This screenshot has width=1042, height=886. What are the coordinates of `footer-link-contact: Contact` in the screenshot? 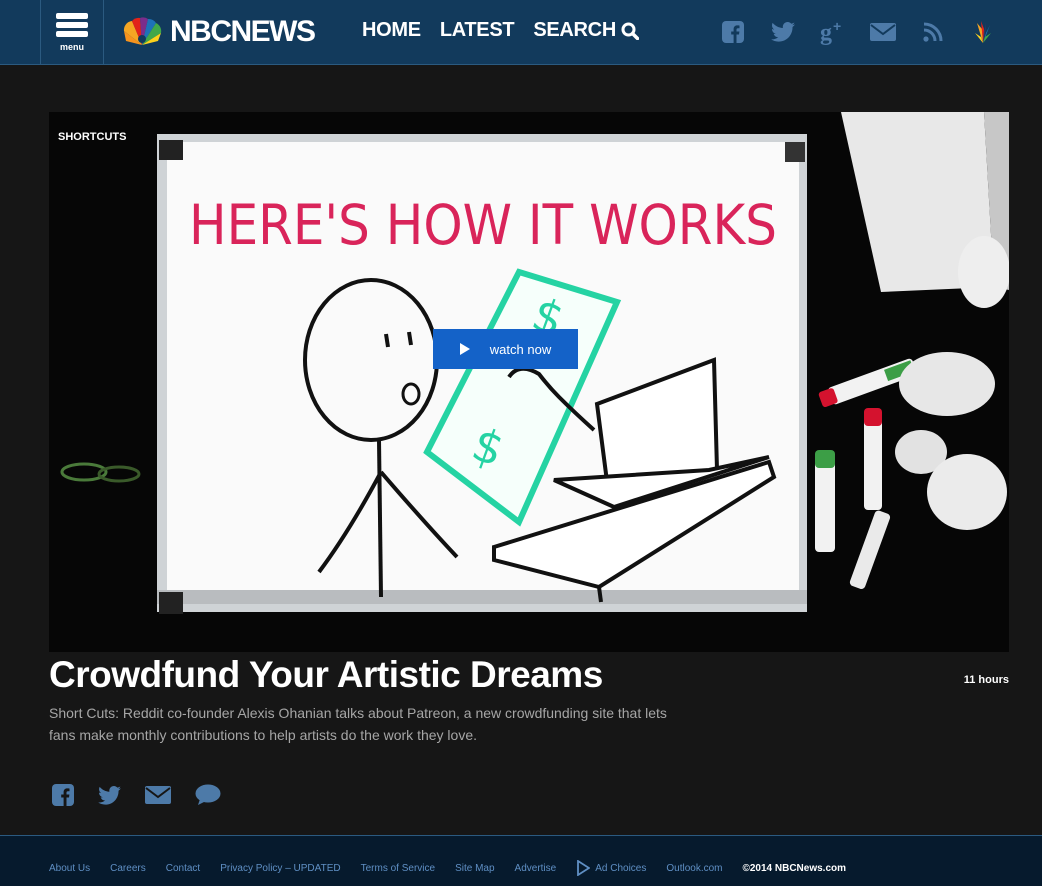 It's located at (183, 868).